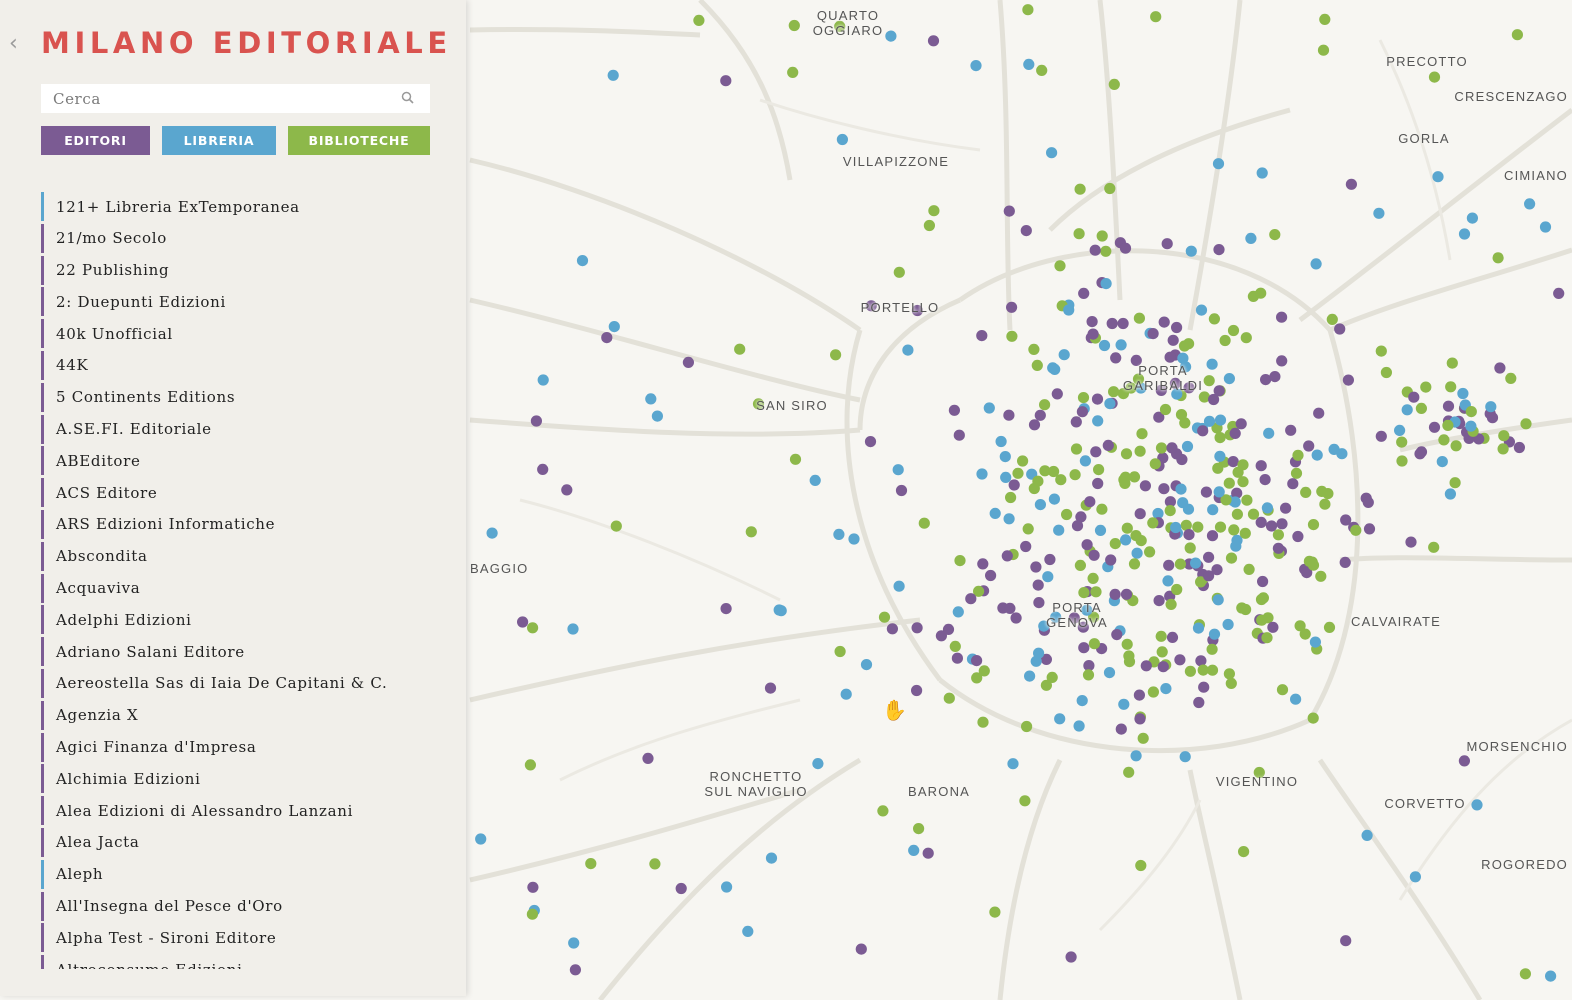  I want to click on list-item: Alpha Test - Sironi Editore, so click(248, 938).